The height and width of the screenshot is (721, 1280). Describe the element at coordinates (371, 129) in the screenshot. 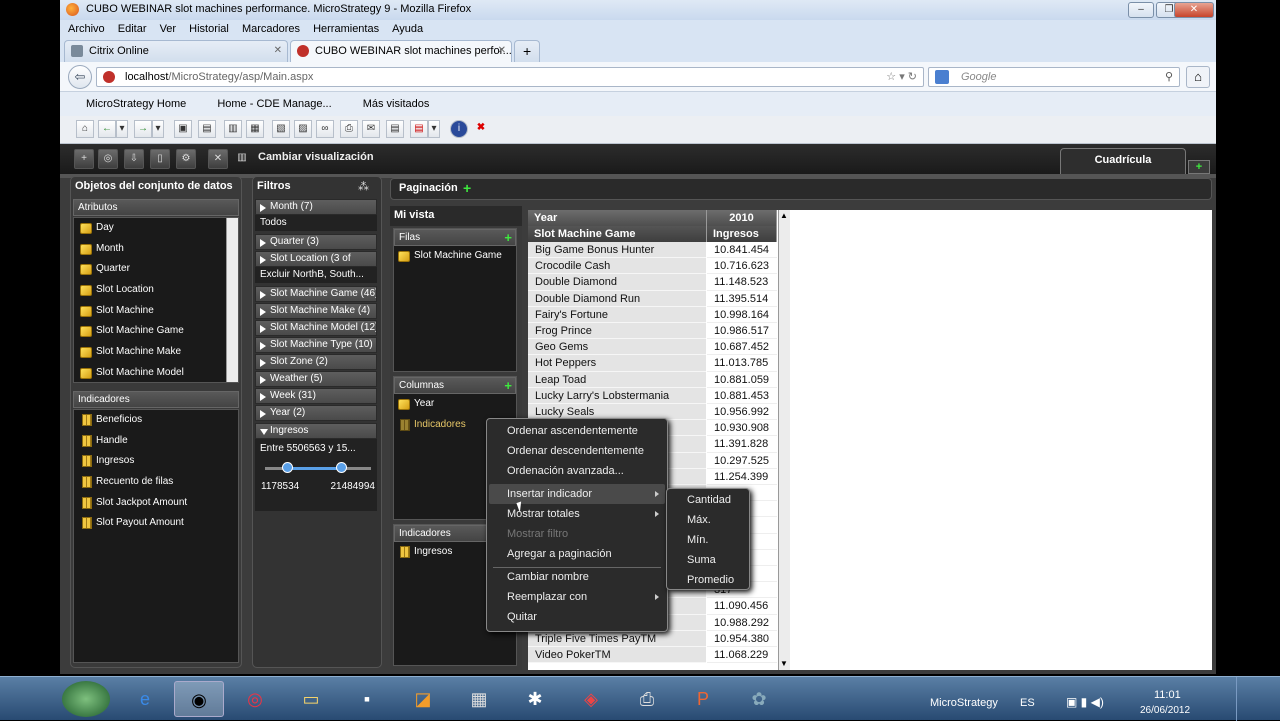

I see `email-icon: ✉` at that location.